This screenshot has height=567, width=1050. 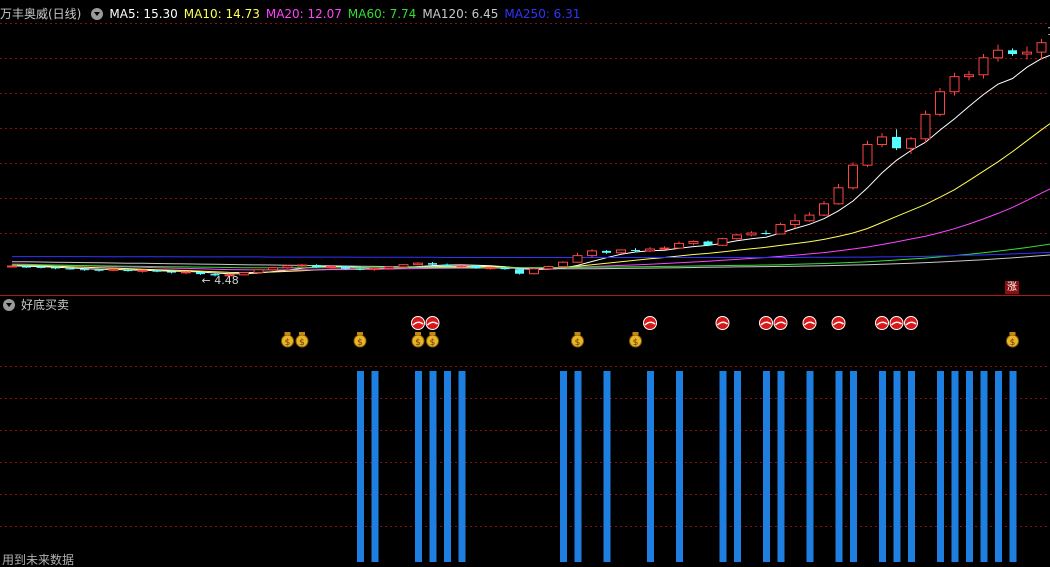 What do you see at coordinates (531, 254) in the screenshot?
I see `ma-line-ma250` at bounding box center [531, 254].